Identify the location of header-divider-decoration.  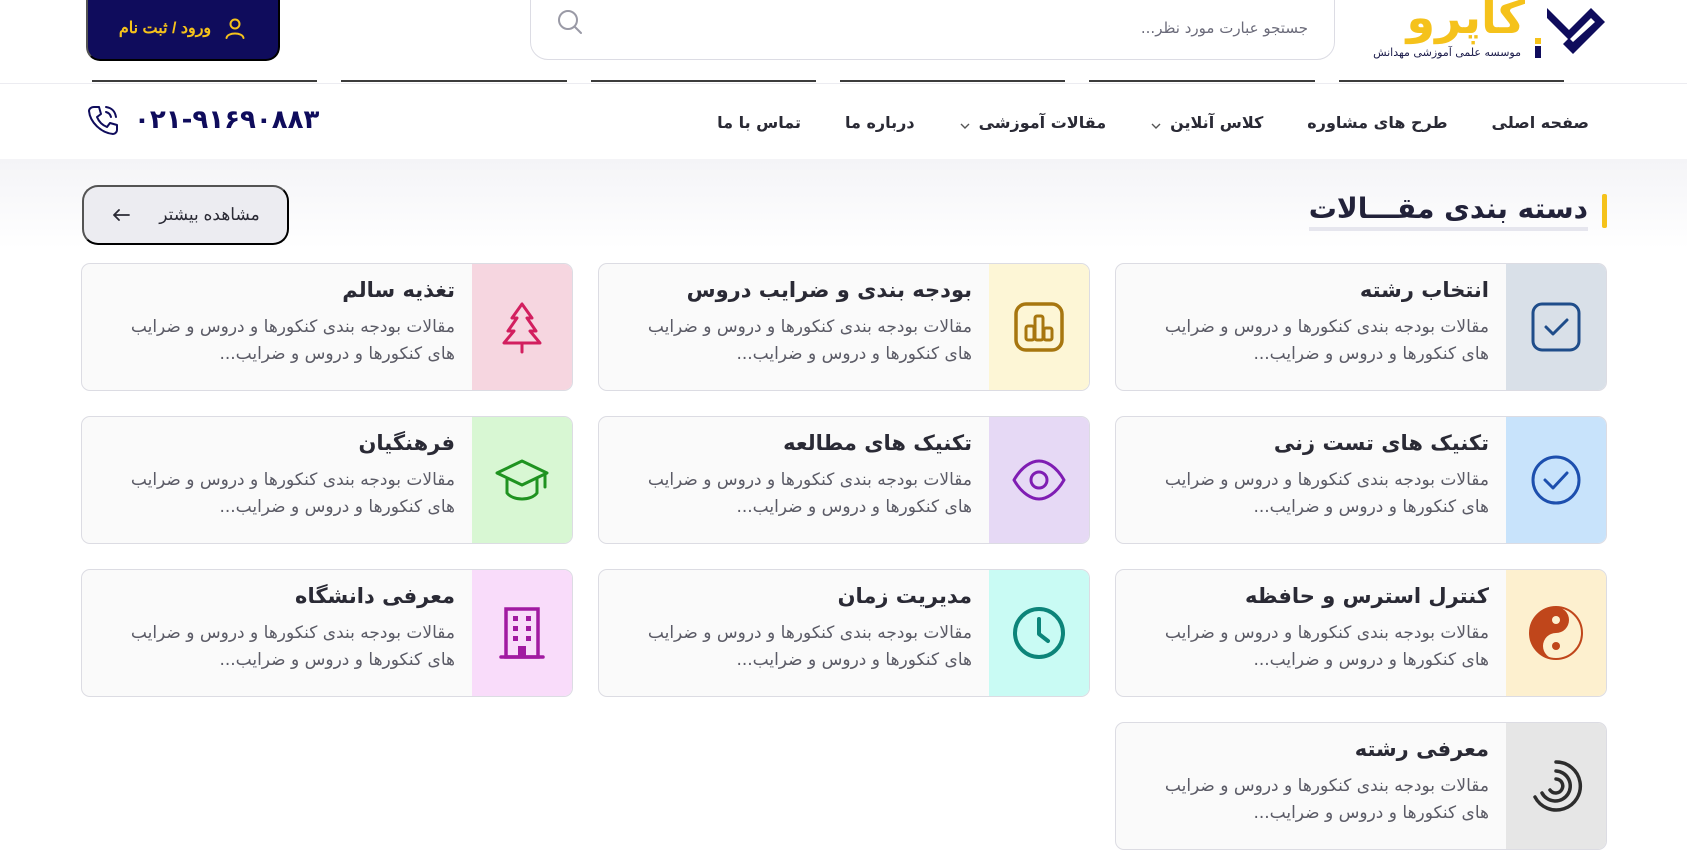
(828, 82).